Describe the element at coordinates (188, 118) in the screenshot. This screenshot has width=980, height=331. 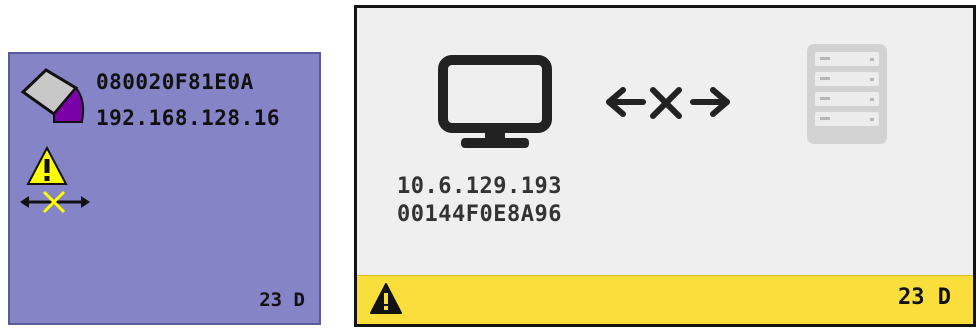
I see `ip-address: 192.168.128.16` at that location.